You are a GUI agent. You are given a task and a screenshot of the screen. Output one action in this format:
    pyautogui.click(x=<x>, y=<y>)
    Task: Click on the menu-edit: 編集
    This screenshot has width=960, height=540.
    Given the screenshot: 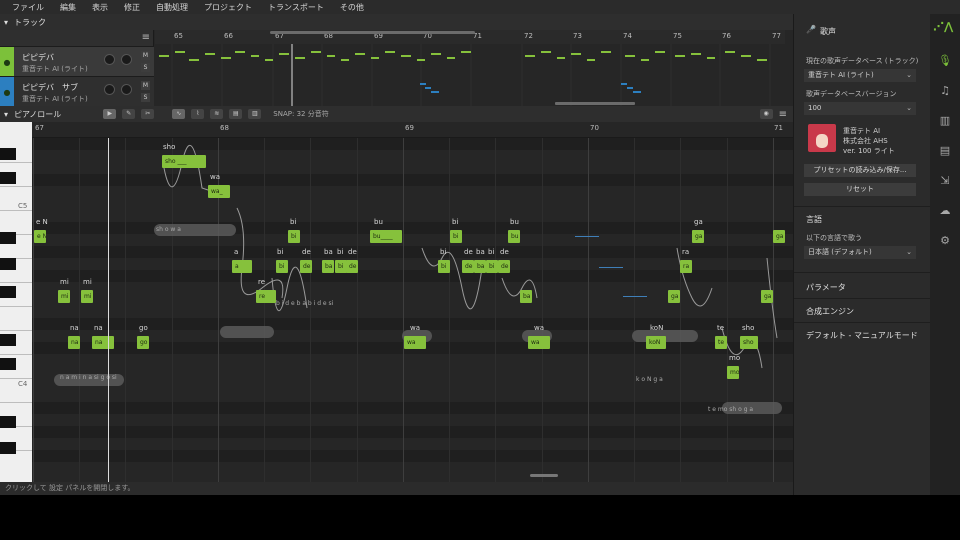 What is the action you would take?
    pyautogui.click(x=68, y=7)
    